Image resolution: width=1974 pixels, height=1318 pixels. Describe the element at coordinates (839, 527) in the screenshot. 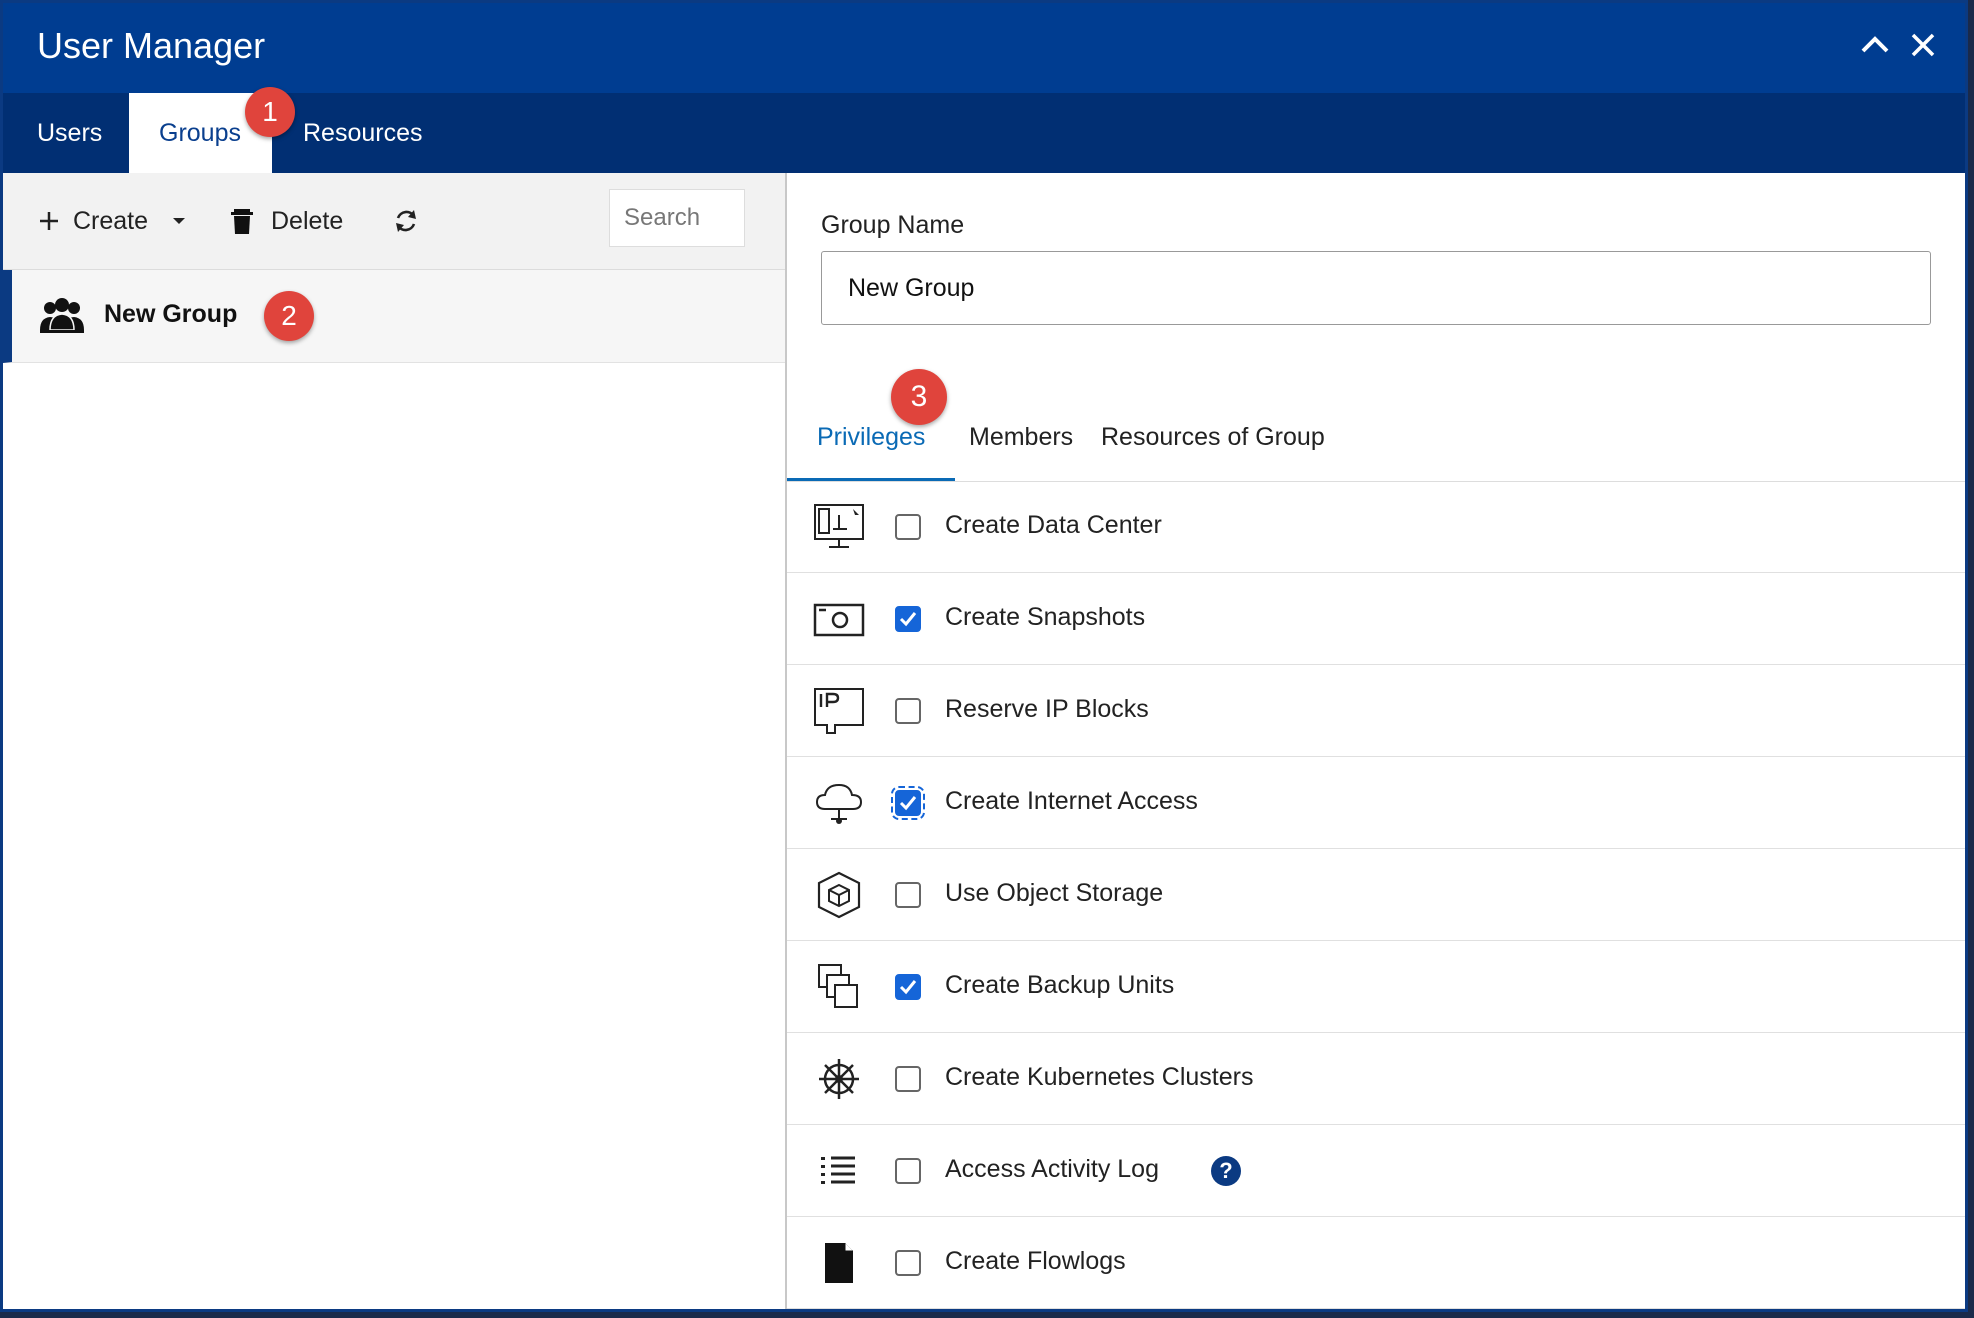

I see `data-center-icon` at that location.